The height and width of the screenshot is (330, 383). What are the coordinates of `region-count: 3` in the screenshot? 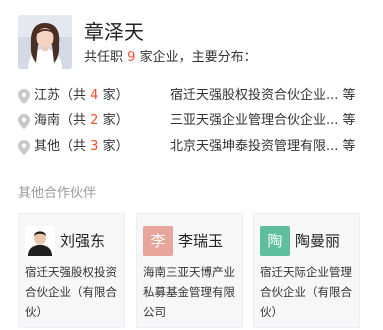 It's located at (94, 146).